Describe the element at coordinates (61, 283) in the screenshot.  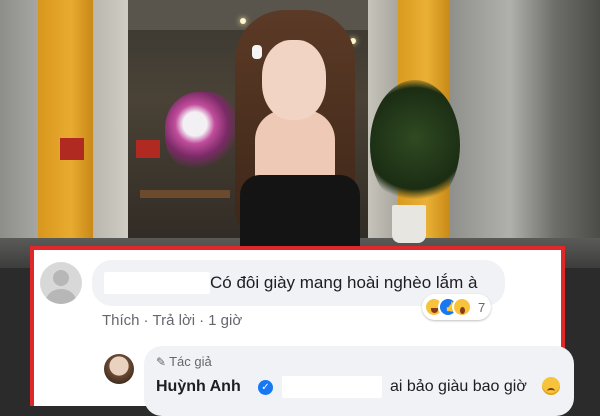
I see `commenter-avatar` at that location.